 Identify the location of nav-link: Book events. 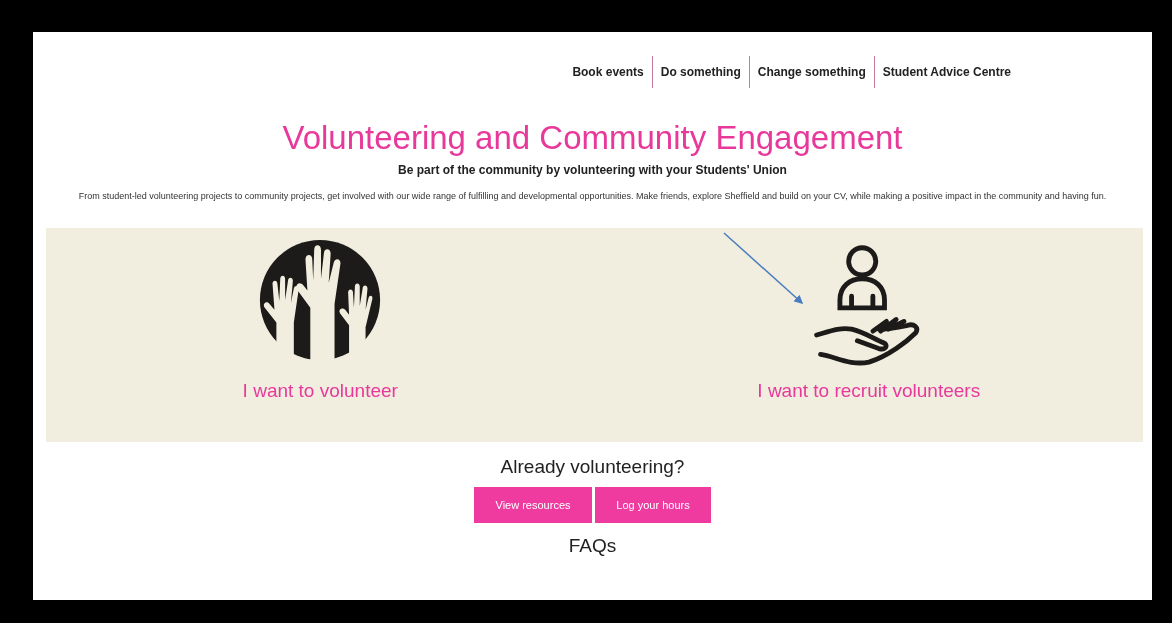
(608, 72).